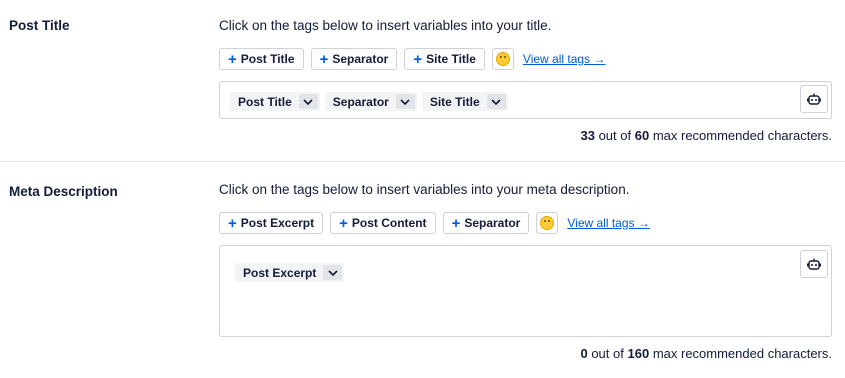 The height and width of the screenshot is (378, 845). What do you see at coordinates (280, 272) in the screenshot?
I see `tag-pill-label: Post Excerpt` at bounding box center [280, 272].